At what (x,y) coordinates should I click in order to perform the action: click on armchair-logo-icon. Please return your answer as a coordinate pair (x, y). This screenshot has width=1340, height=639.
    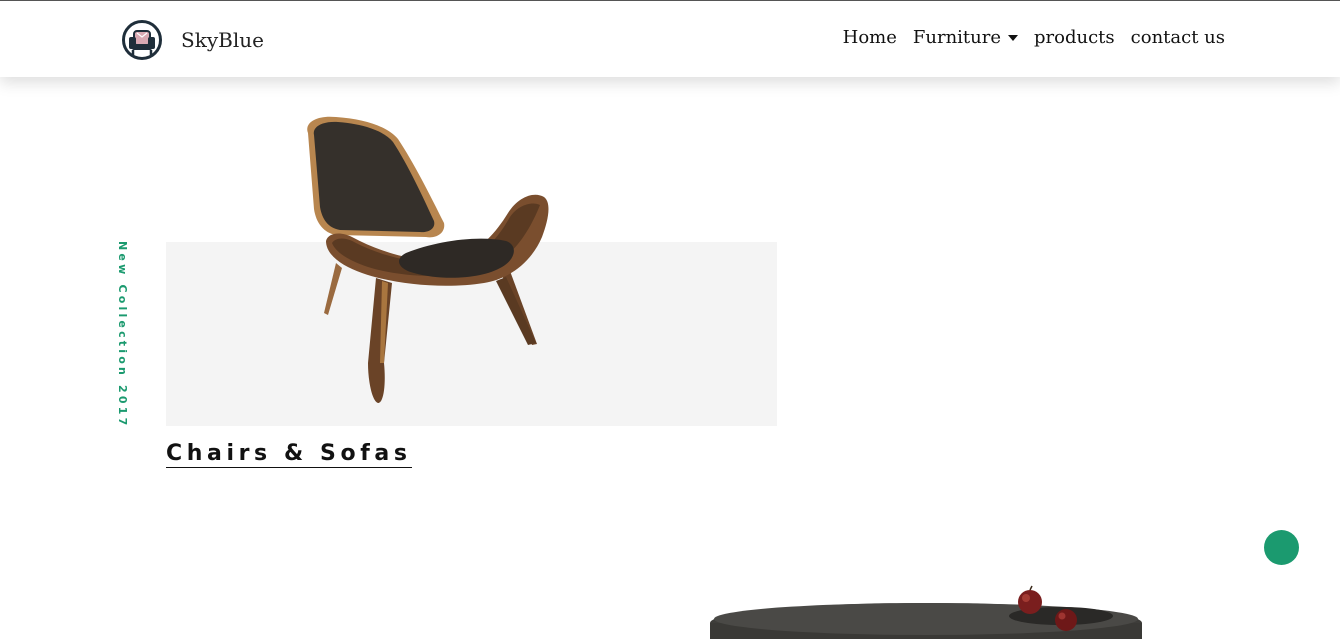
    Looking at the image, I should click on (142, 40).